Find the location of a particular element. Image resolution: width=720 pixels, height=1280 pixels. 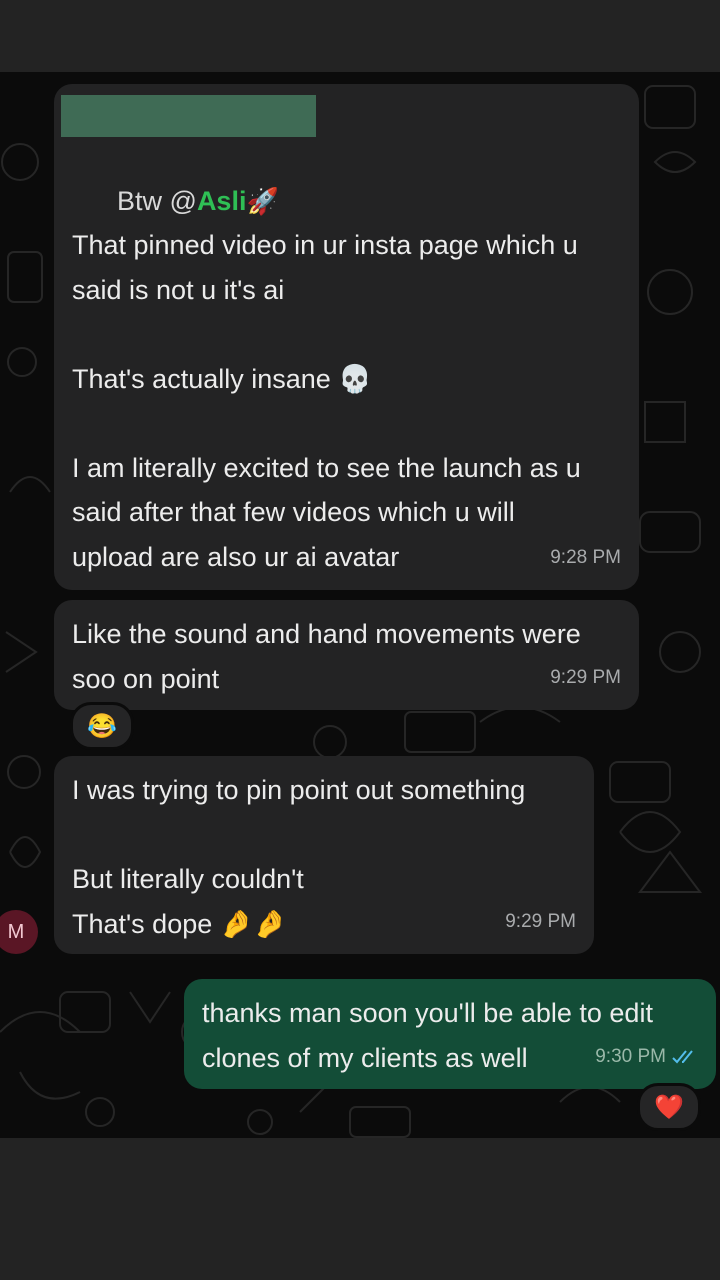

bottom-bar is located at coordinates (360, 1209).